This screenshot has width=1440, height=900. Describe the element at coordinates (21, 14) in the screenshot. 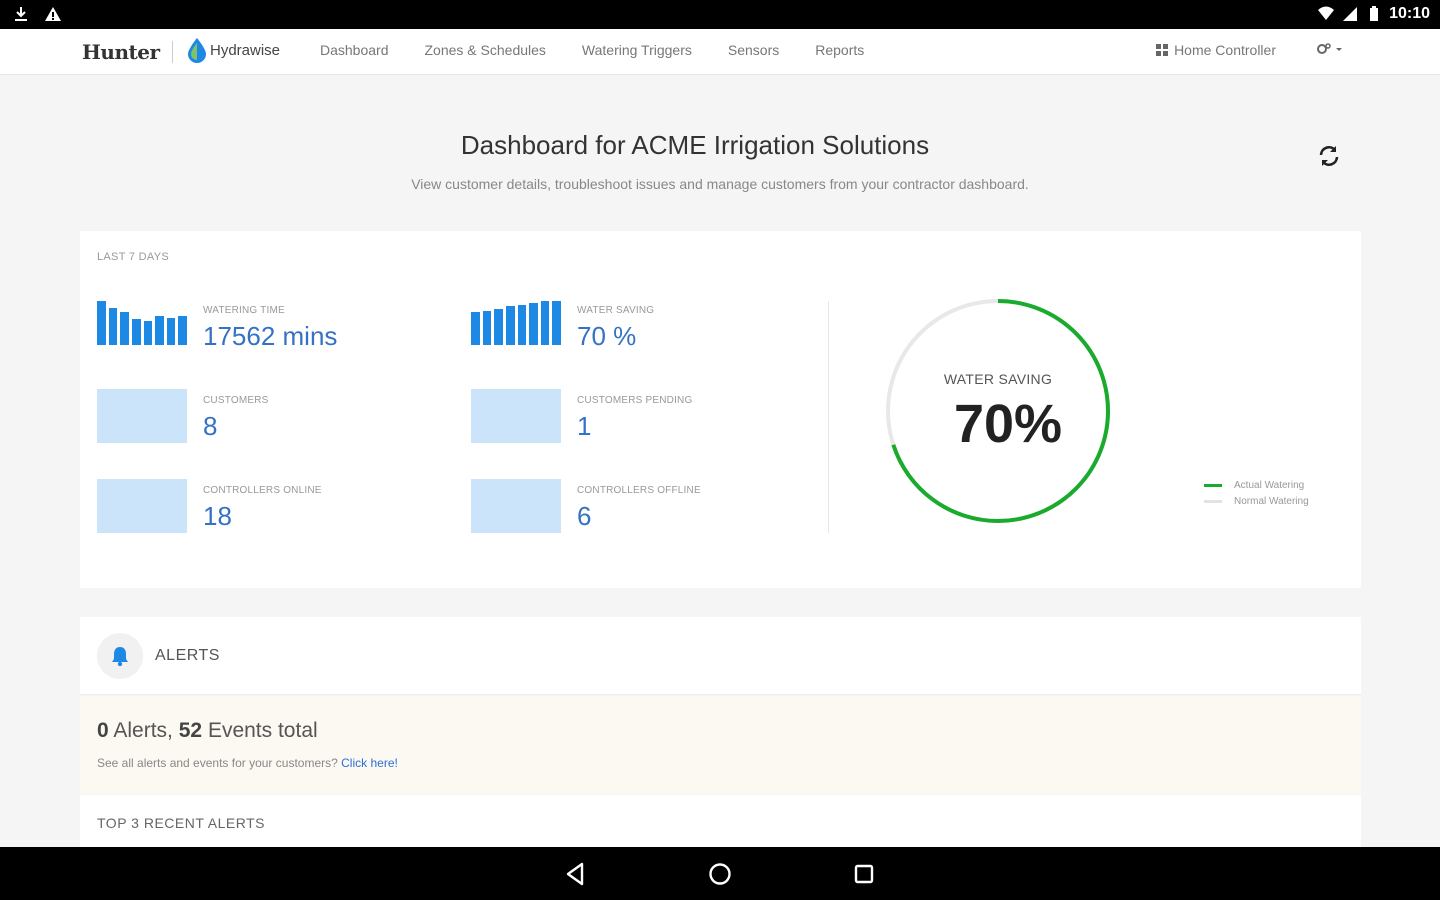

I see `download-icon` at that location.